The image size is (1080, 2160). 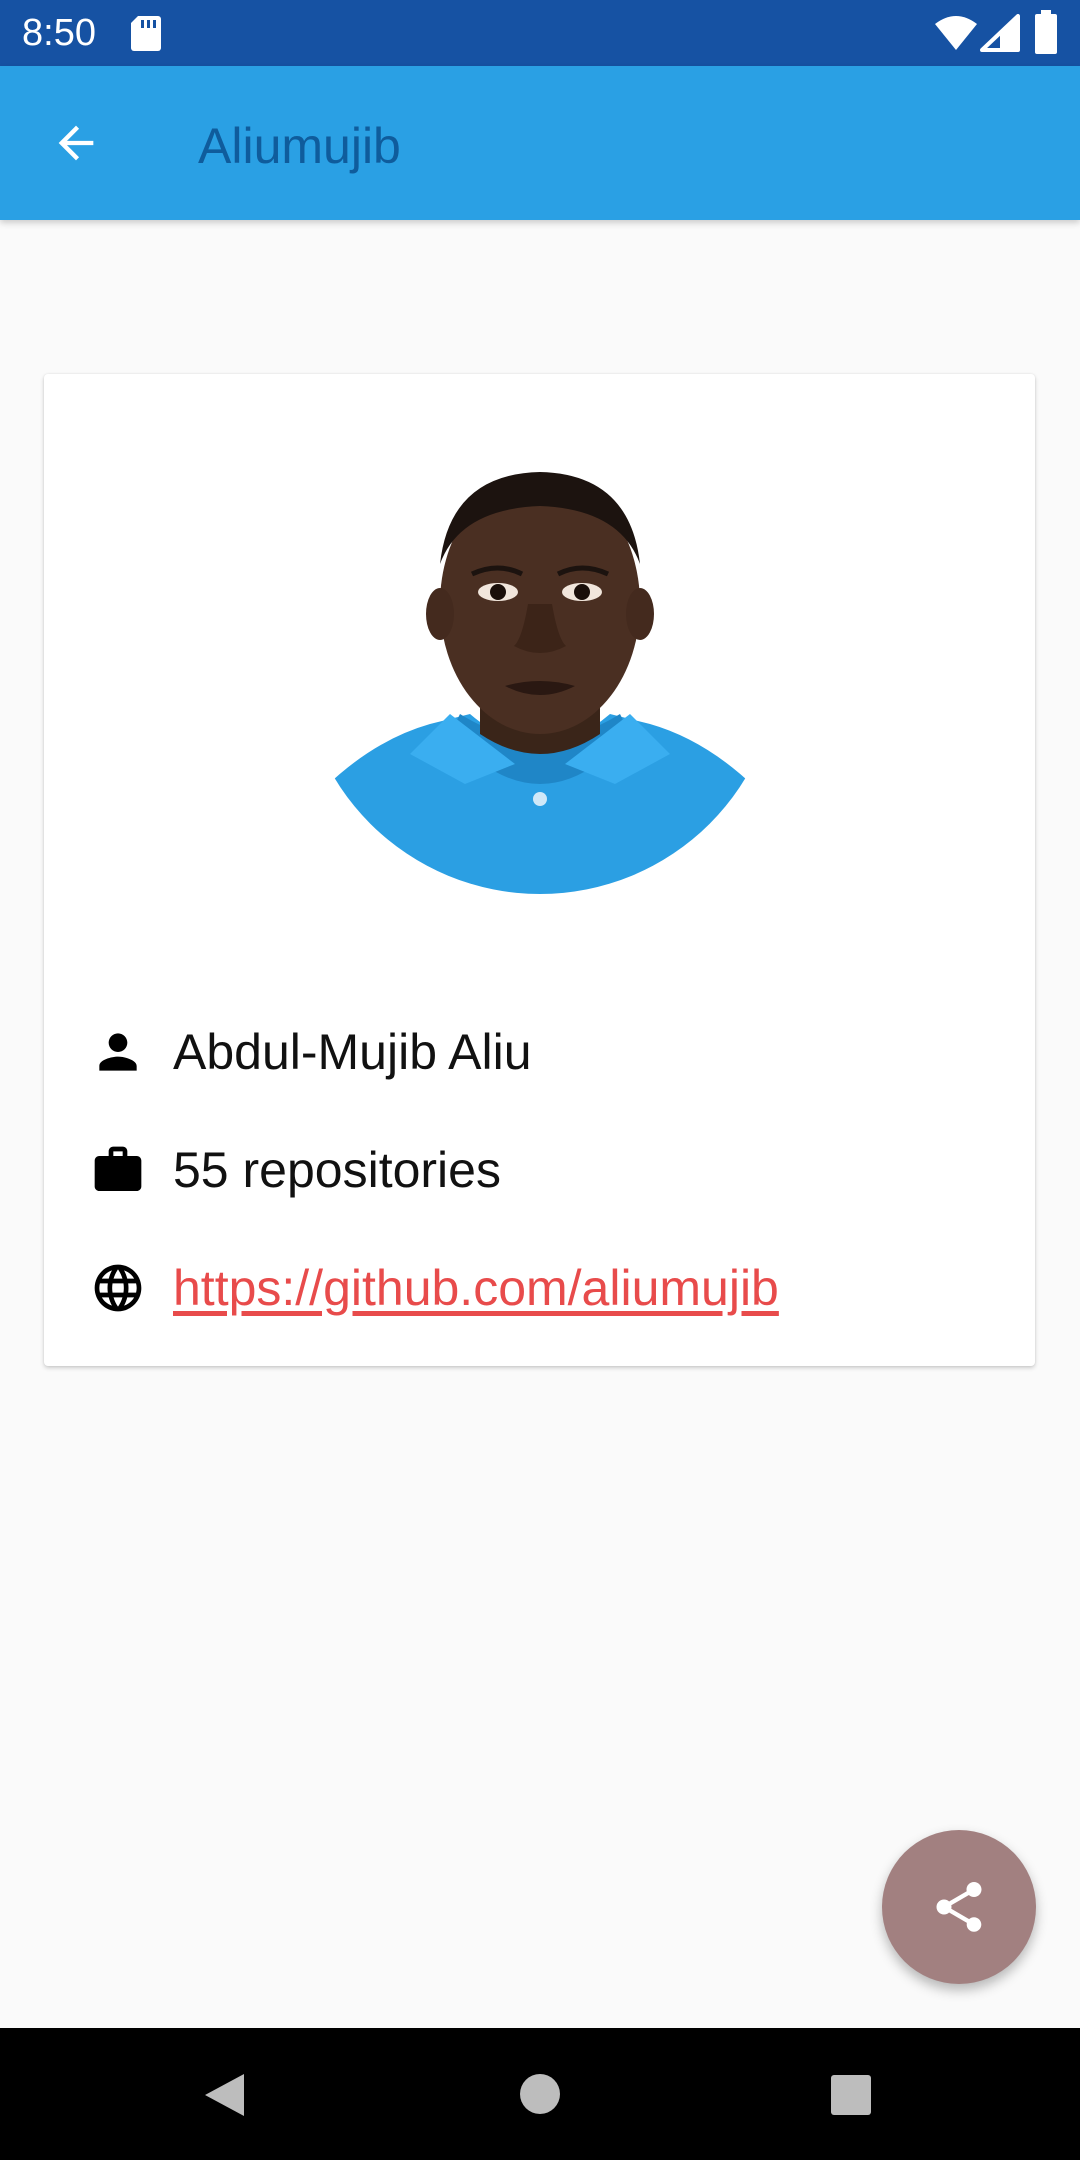 I want to click on status-time: 8:50, so click(x=59, y=33).